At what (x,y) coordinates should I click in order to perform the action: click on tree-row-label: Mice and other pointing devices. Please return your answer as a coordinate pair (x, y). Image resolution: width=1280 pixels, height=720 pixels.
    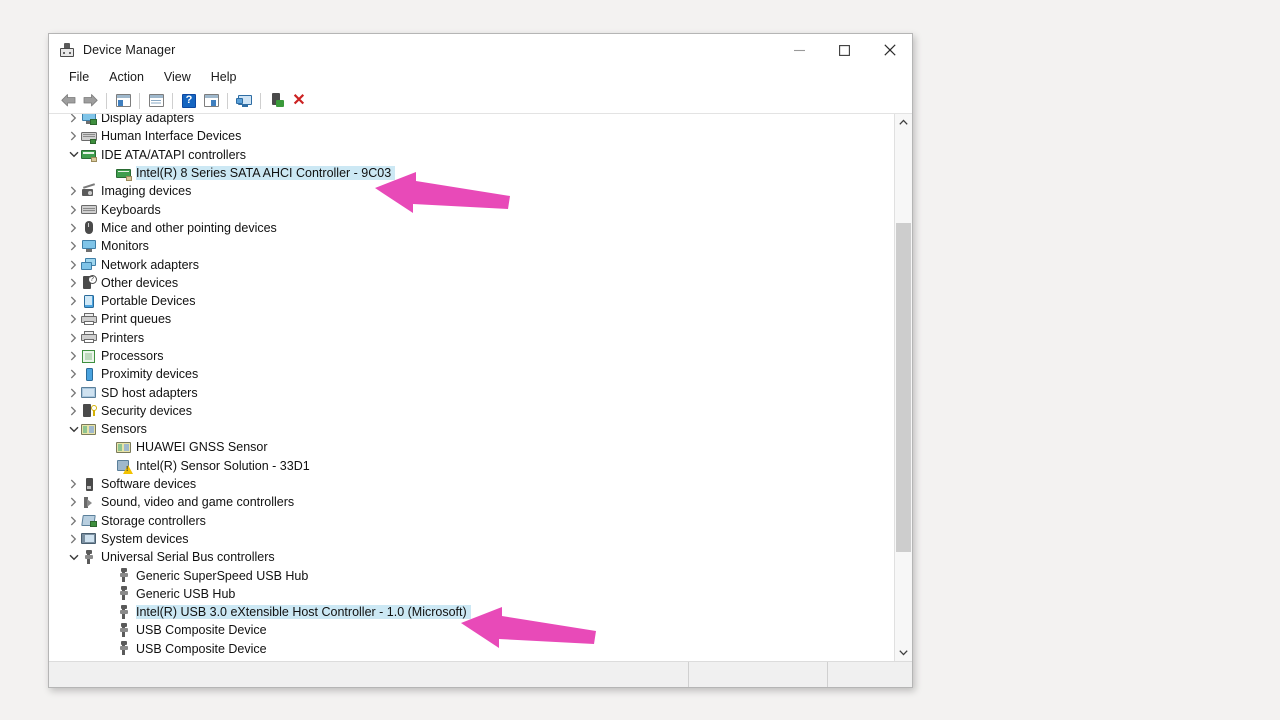
    Looking at the image, I should click on (189, 227).